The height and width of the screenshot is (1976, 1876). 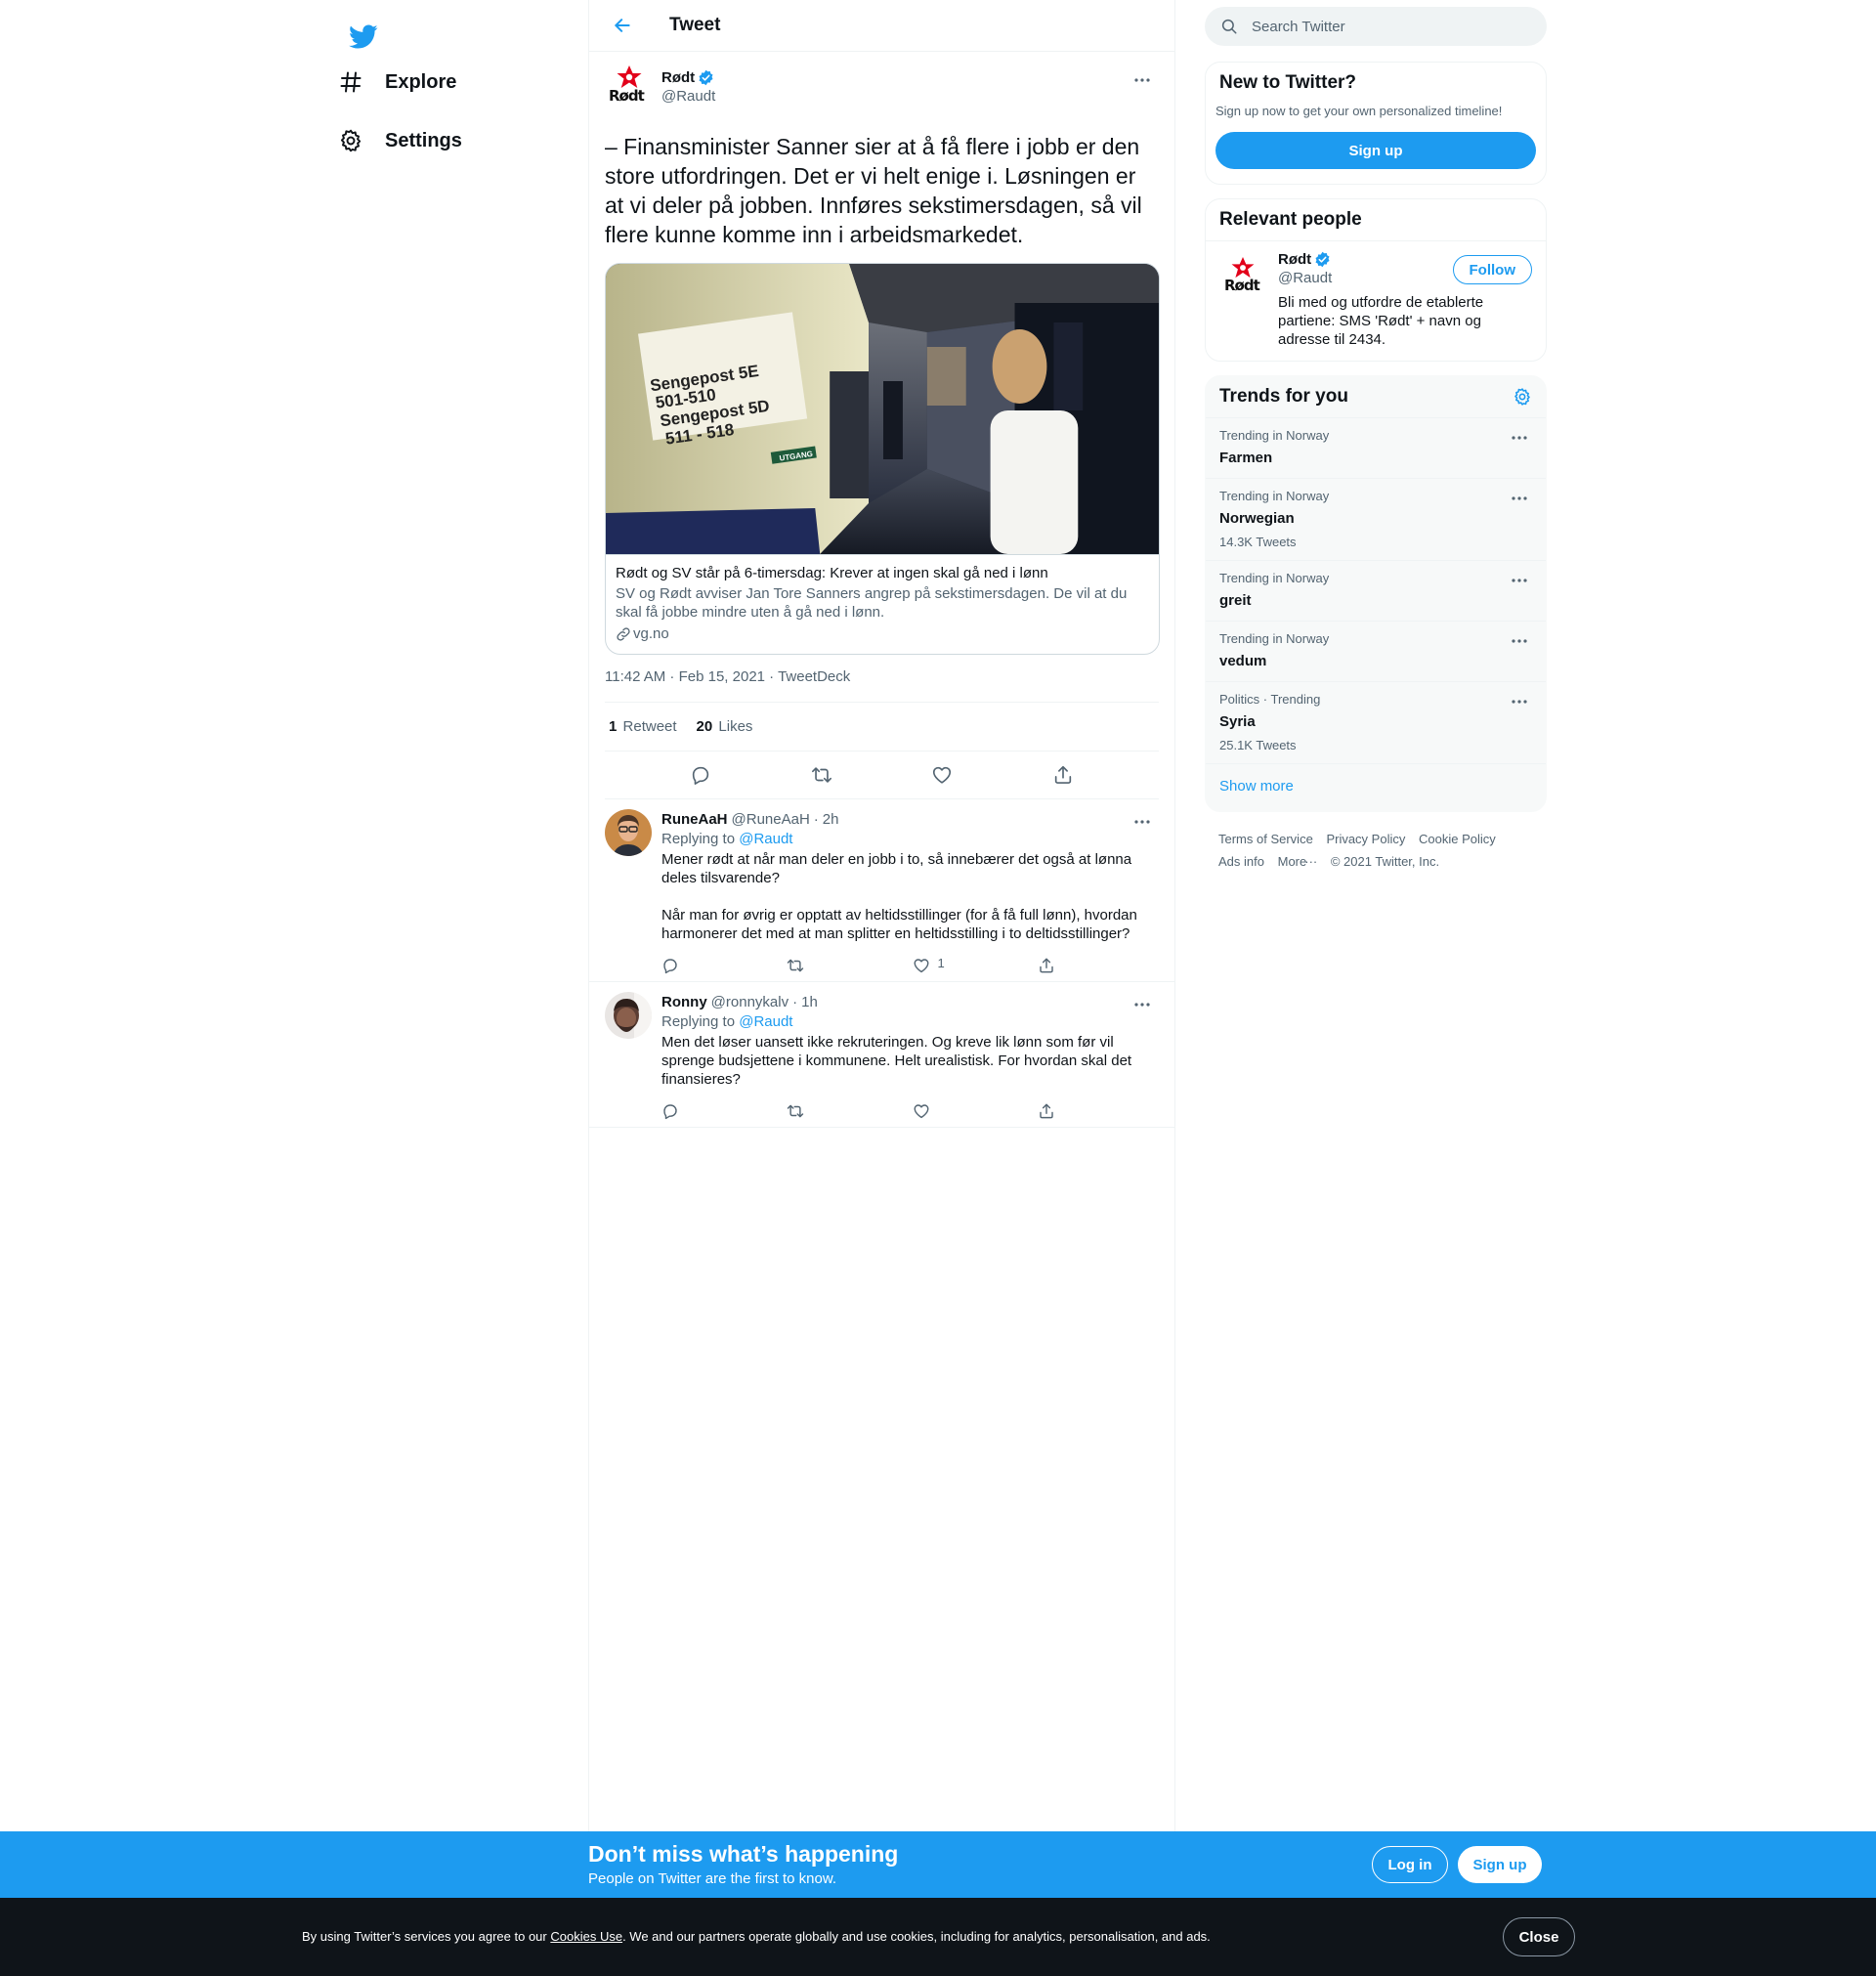 I want to click on likes-stat: 20 Likes, so click(x=725, y=726).